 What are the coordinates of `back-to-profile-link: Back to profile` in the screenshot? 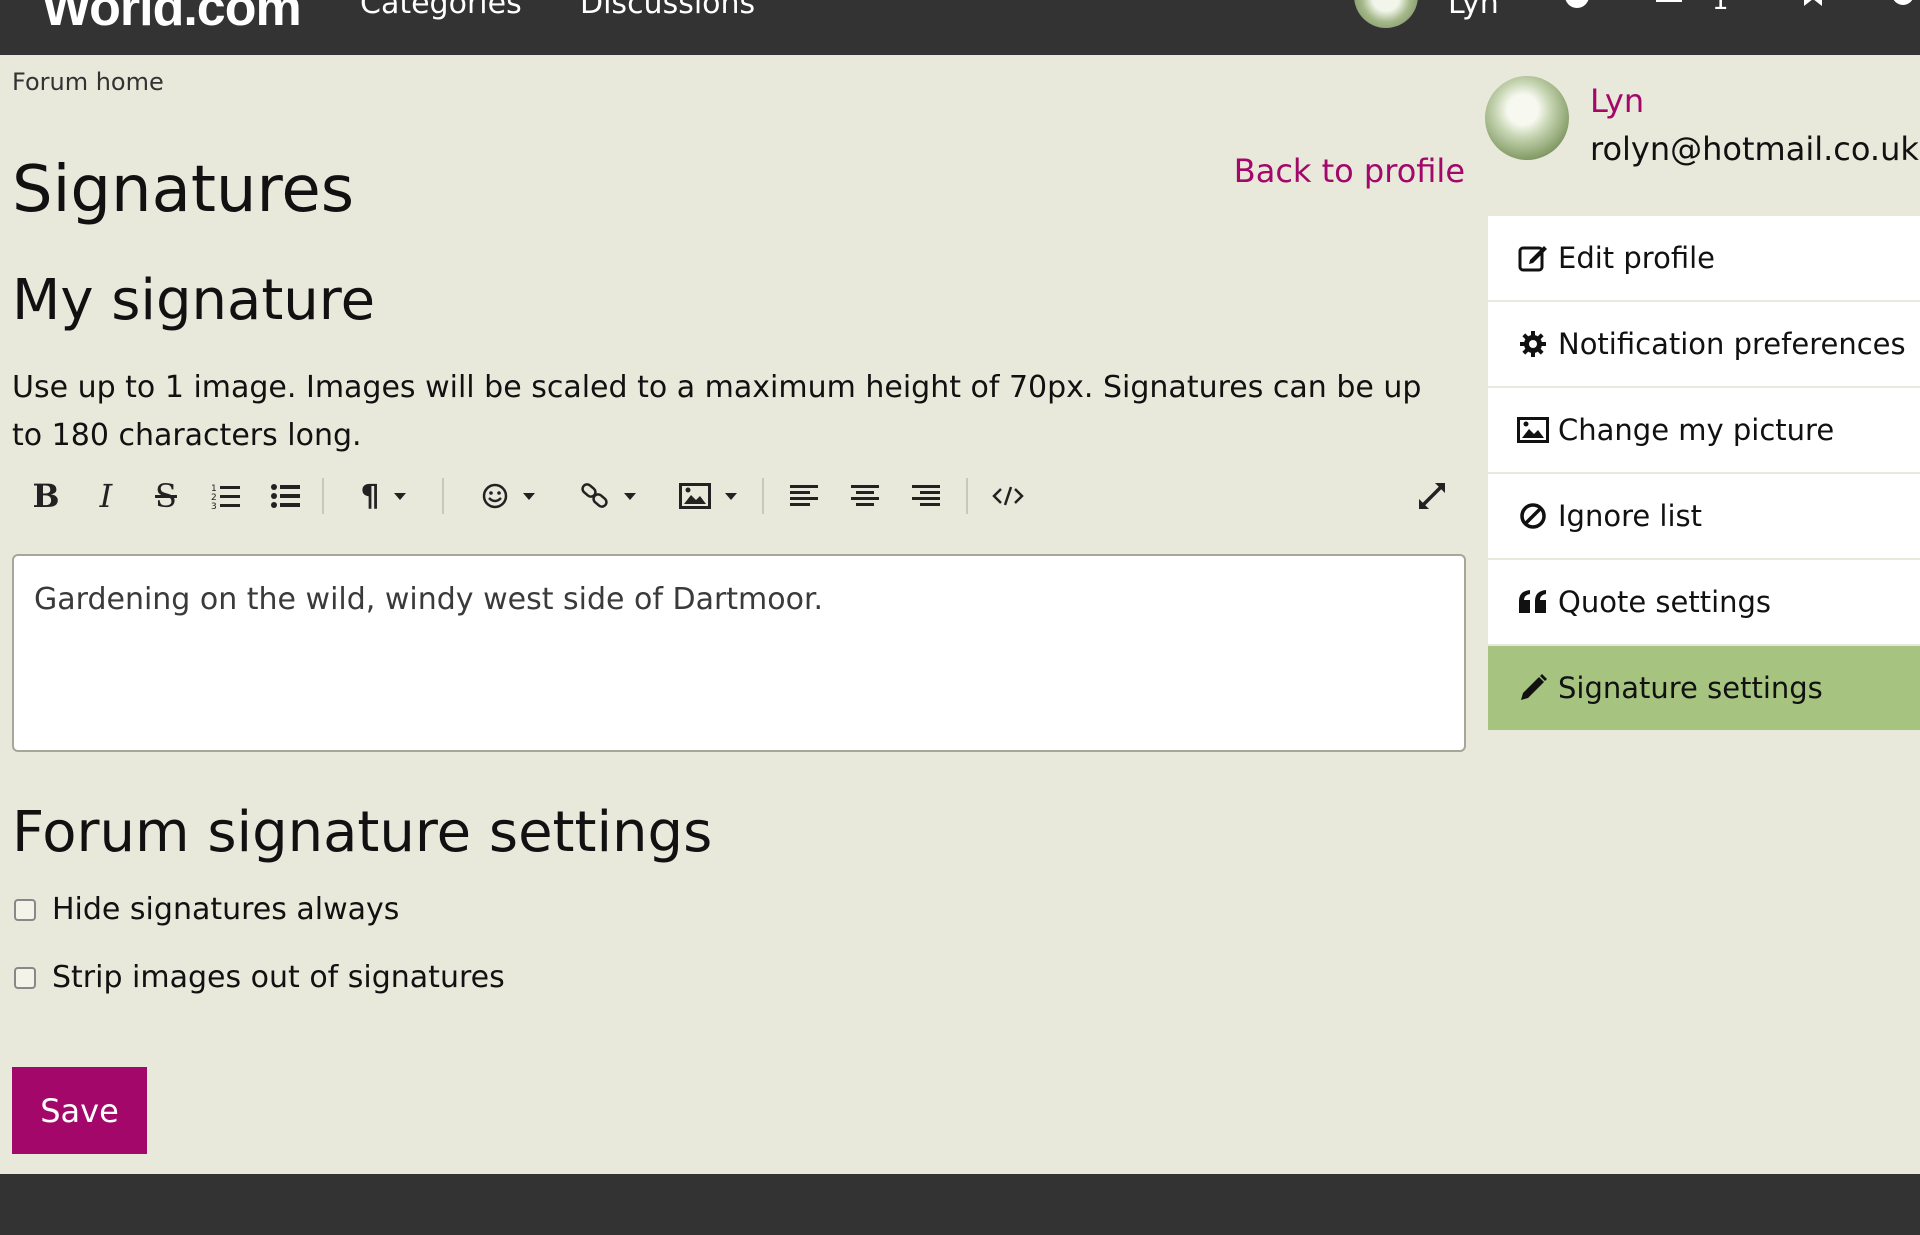 It's located at (1349, 171).